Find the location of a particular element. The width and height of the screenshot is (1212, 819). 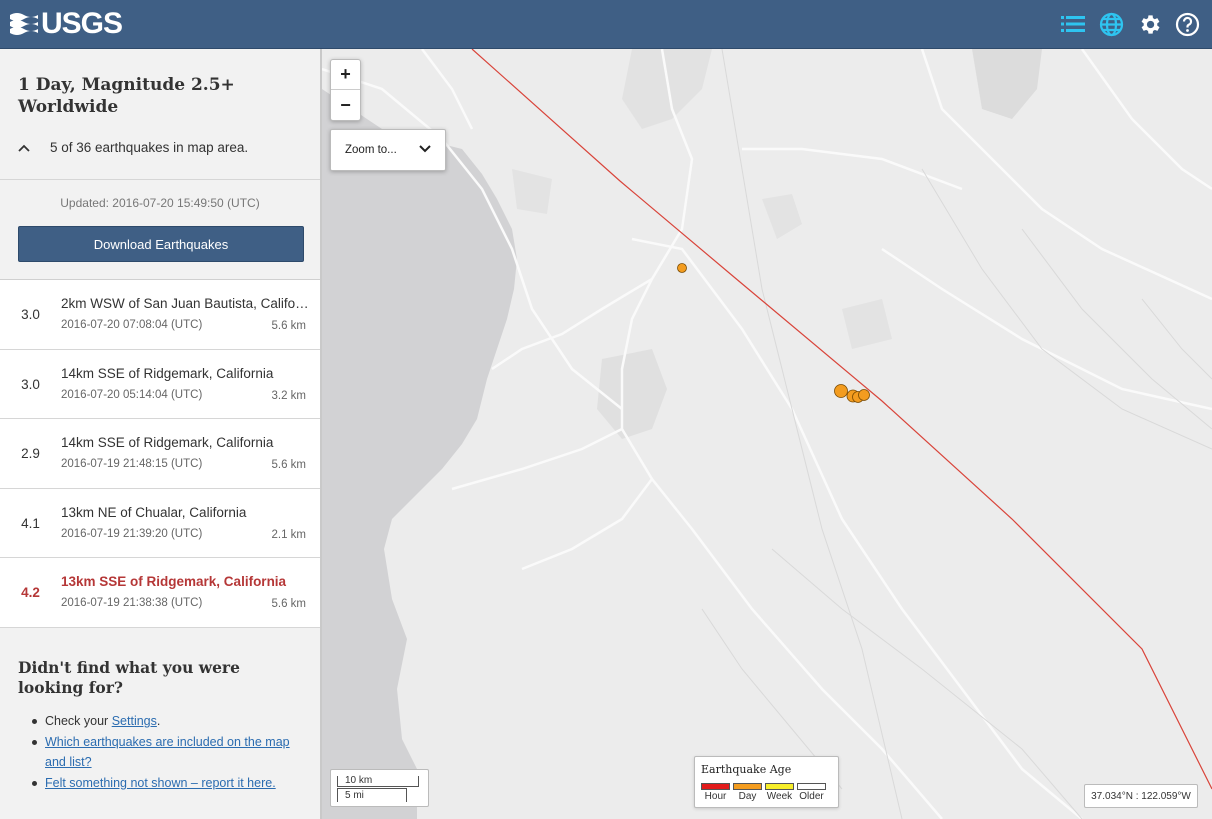

earthquake-markers is located at coordinates (773, 333).